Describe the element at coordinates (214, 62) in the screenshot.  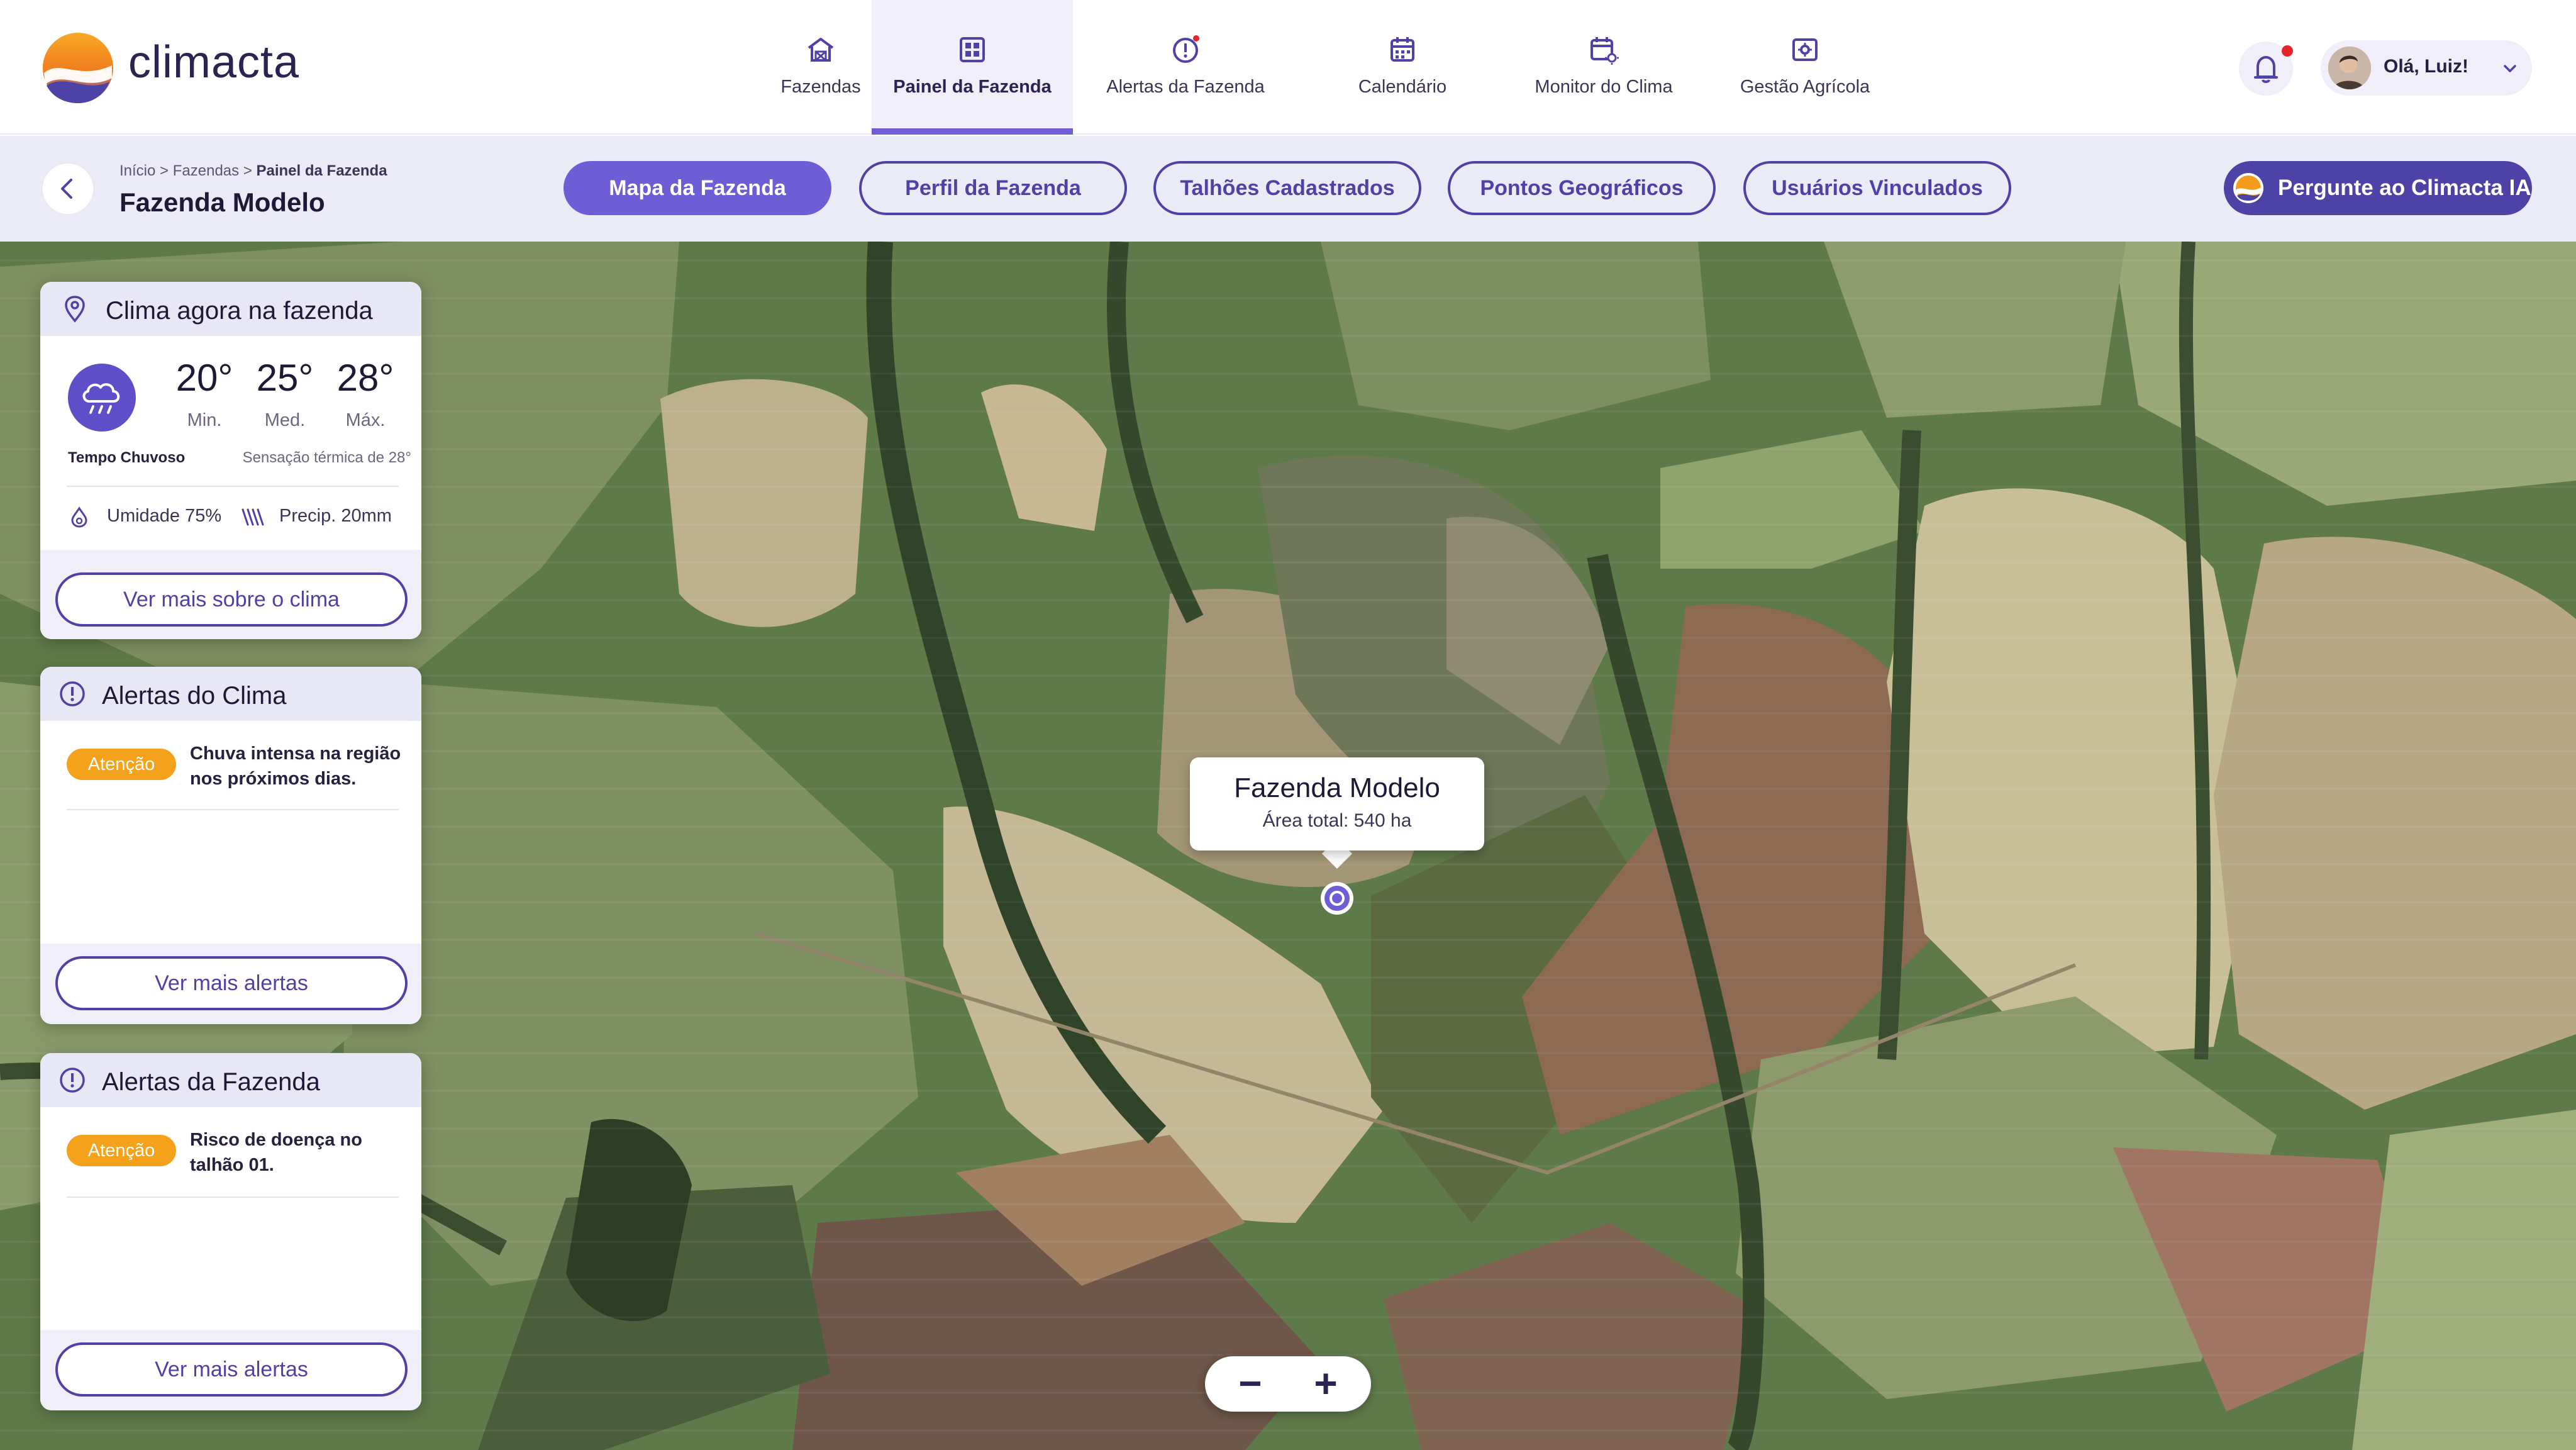
I see `brand-name: climacta` at that location.